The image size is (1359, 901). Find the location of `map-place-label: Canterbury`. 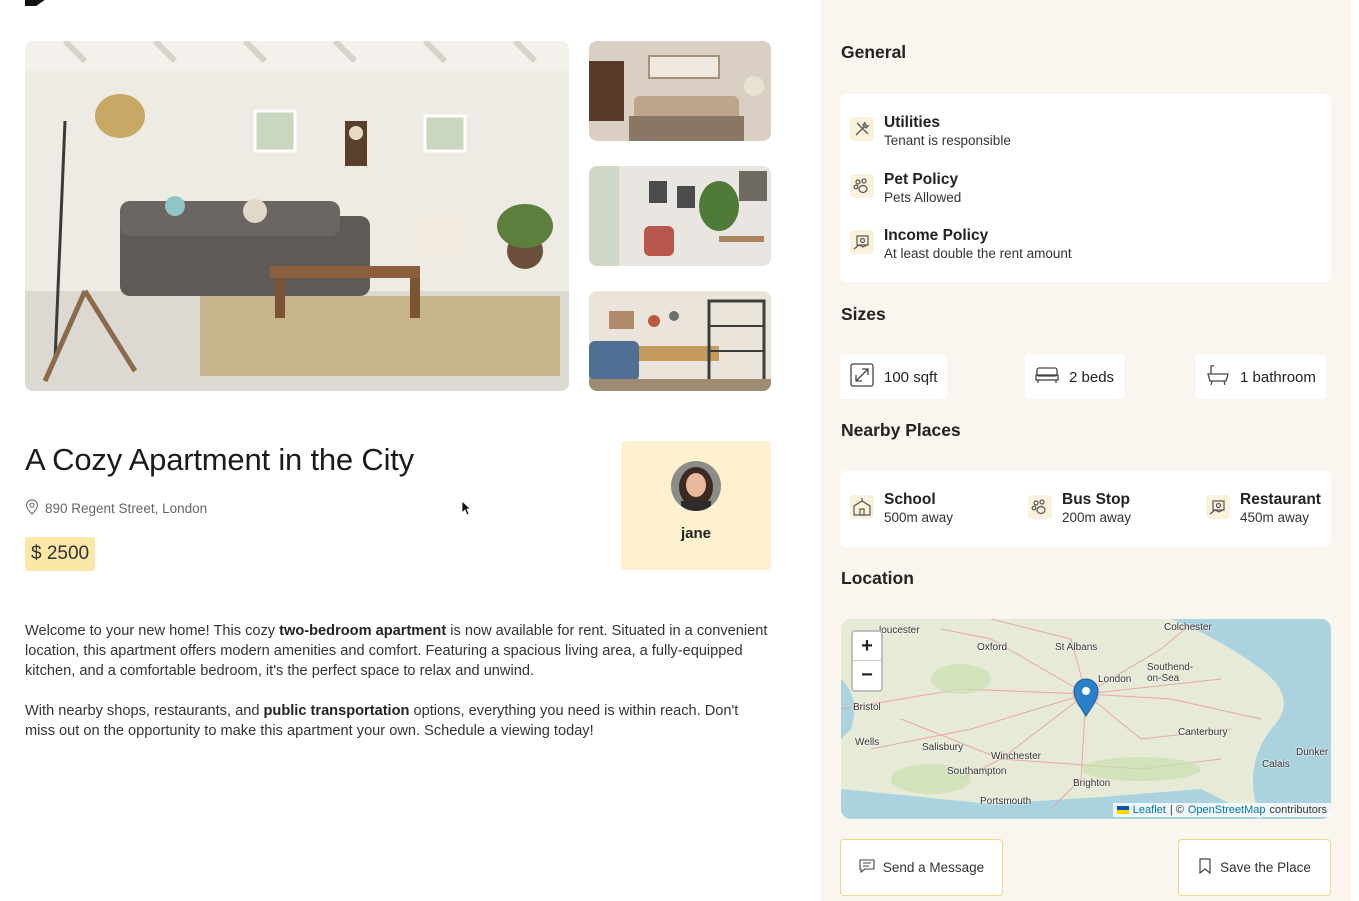

map-place-label: Canterbury is located at coordinates (1203, 732).